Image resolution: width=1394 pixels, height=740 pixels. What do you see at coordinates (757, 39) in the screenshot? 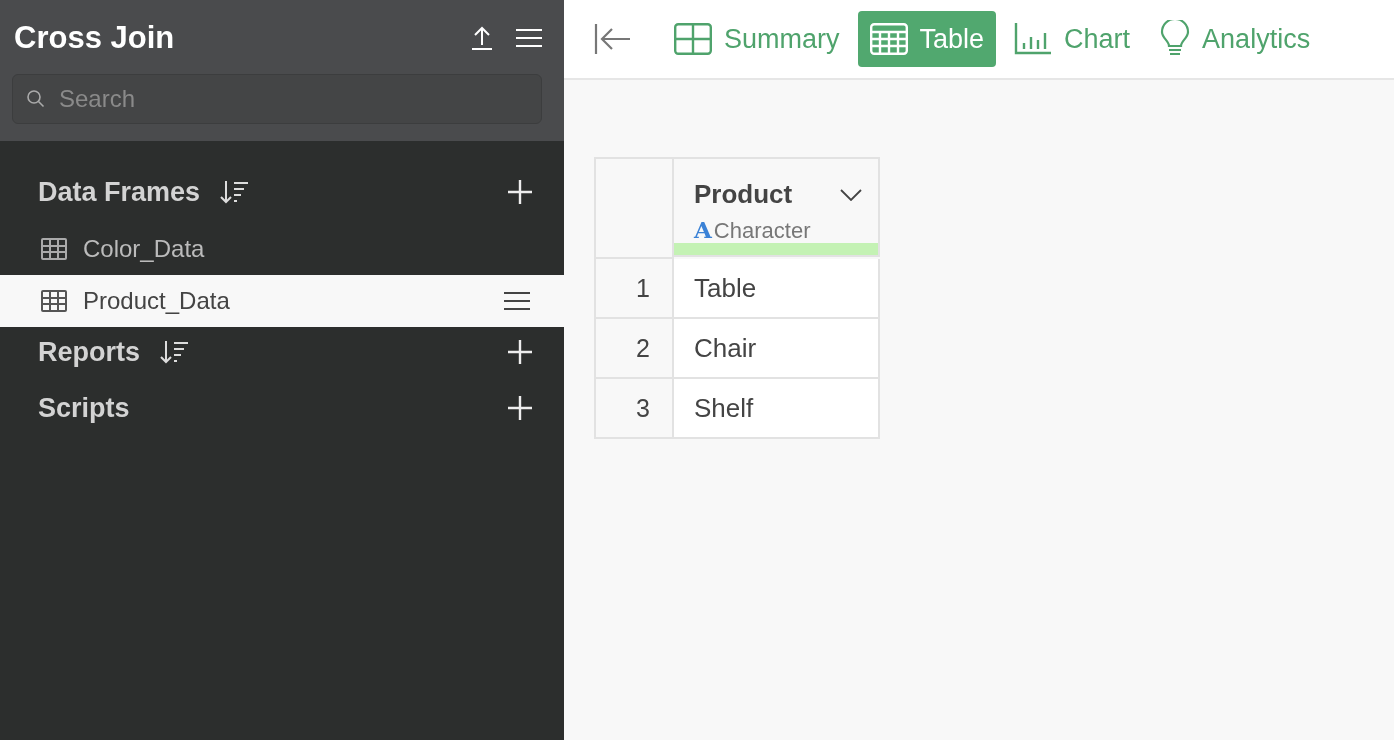
I see `view-tab: Summary` at bounding box center [757, 39].